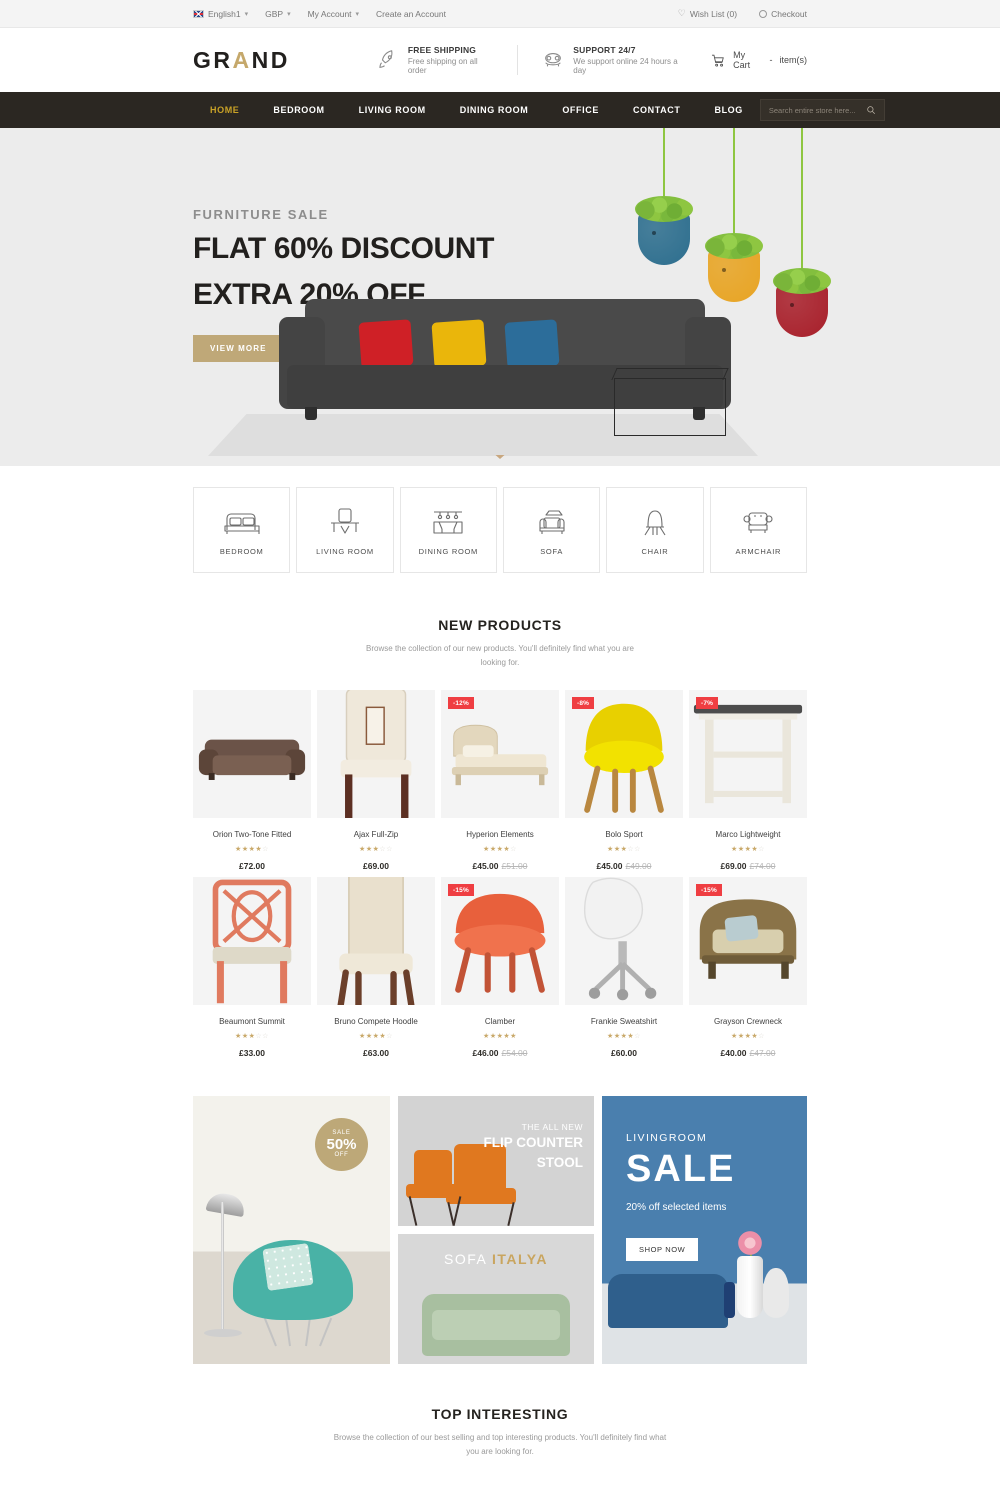 The image size is (1000, 1500). Describe the element at coordinates (496, 1161) in the screenshot. I see `promo-flip-counter-stool: THE ALL NEW FLIP COUNTER STOOL` at that location.